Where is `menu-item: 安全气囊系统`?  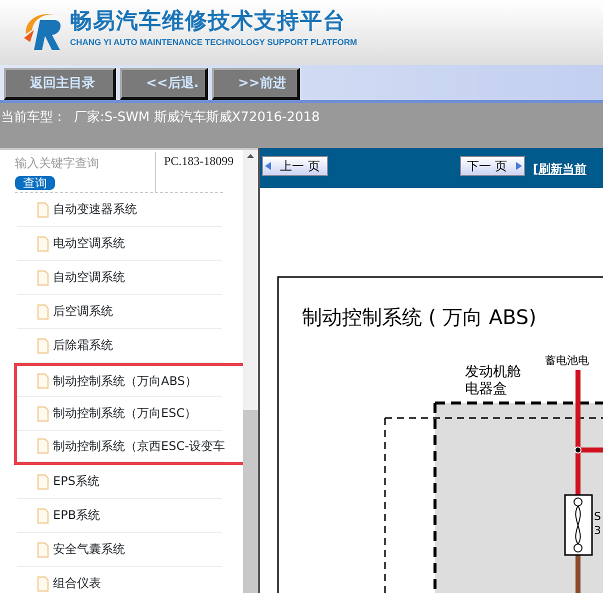
menu-item: 安全气囊系统 is located at coordinates (128, 550).